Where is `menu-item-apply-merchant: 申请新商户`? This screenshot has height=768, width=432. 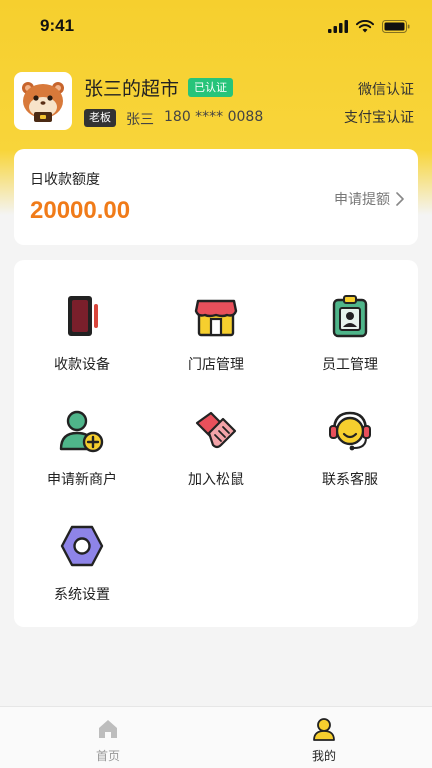
menu-item-apply-merchant: 申请新商户 is located at coordinates (82, 457).